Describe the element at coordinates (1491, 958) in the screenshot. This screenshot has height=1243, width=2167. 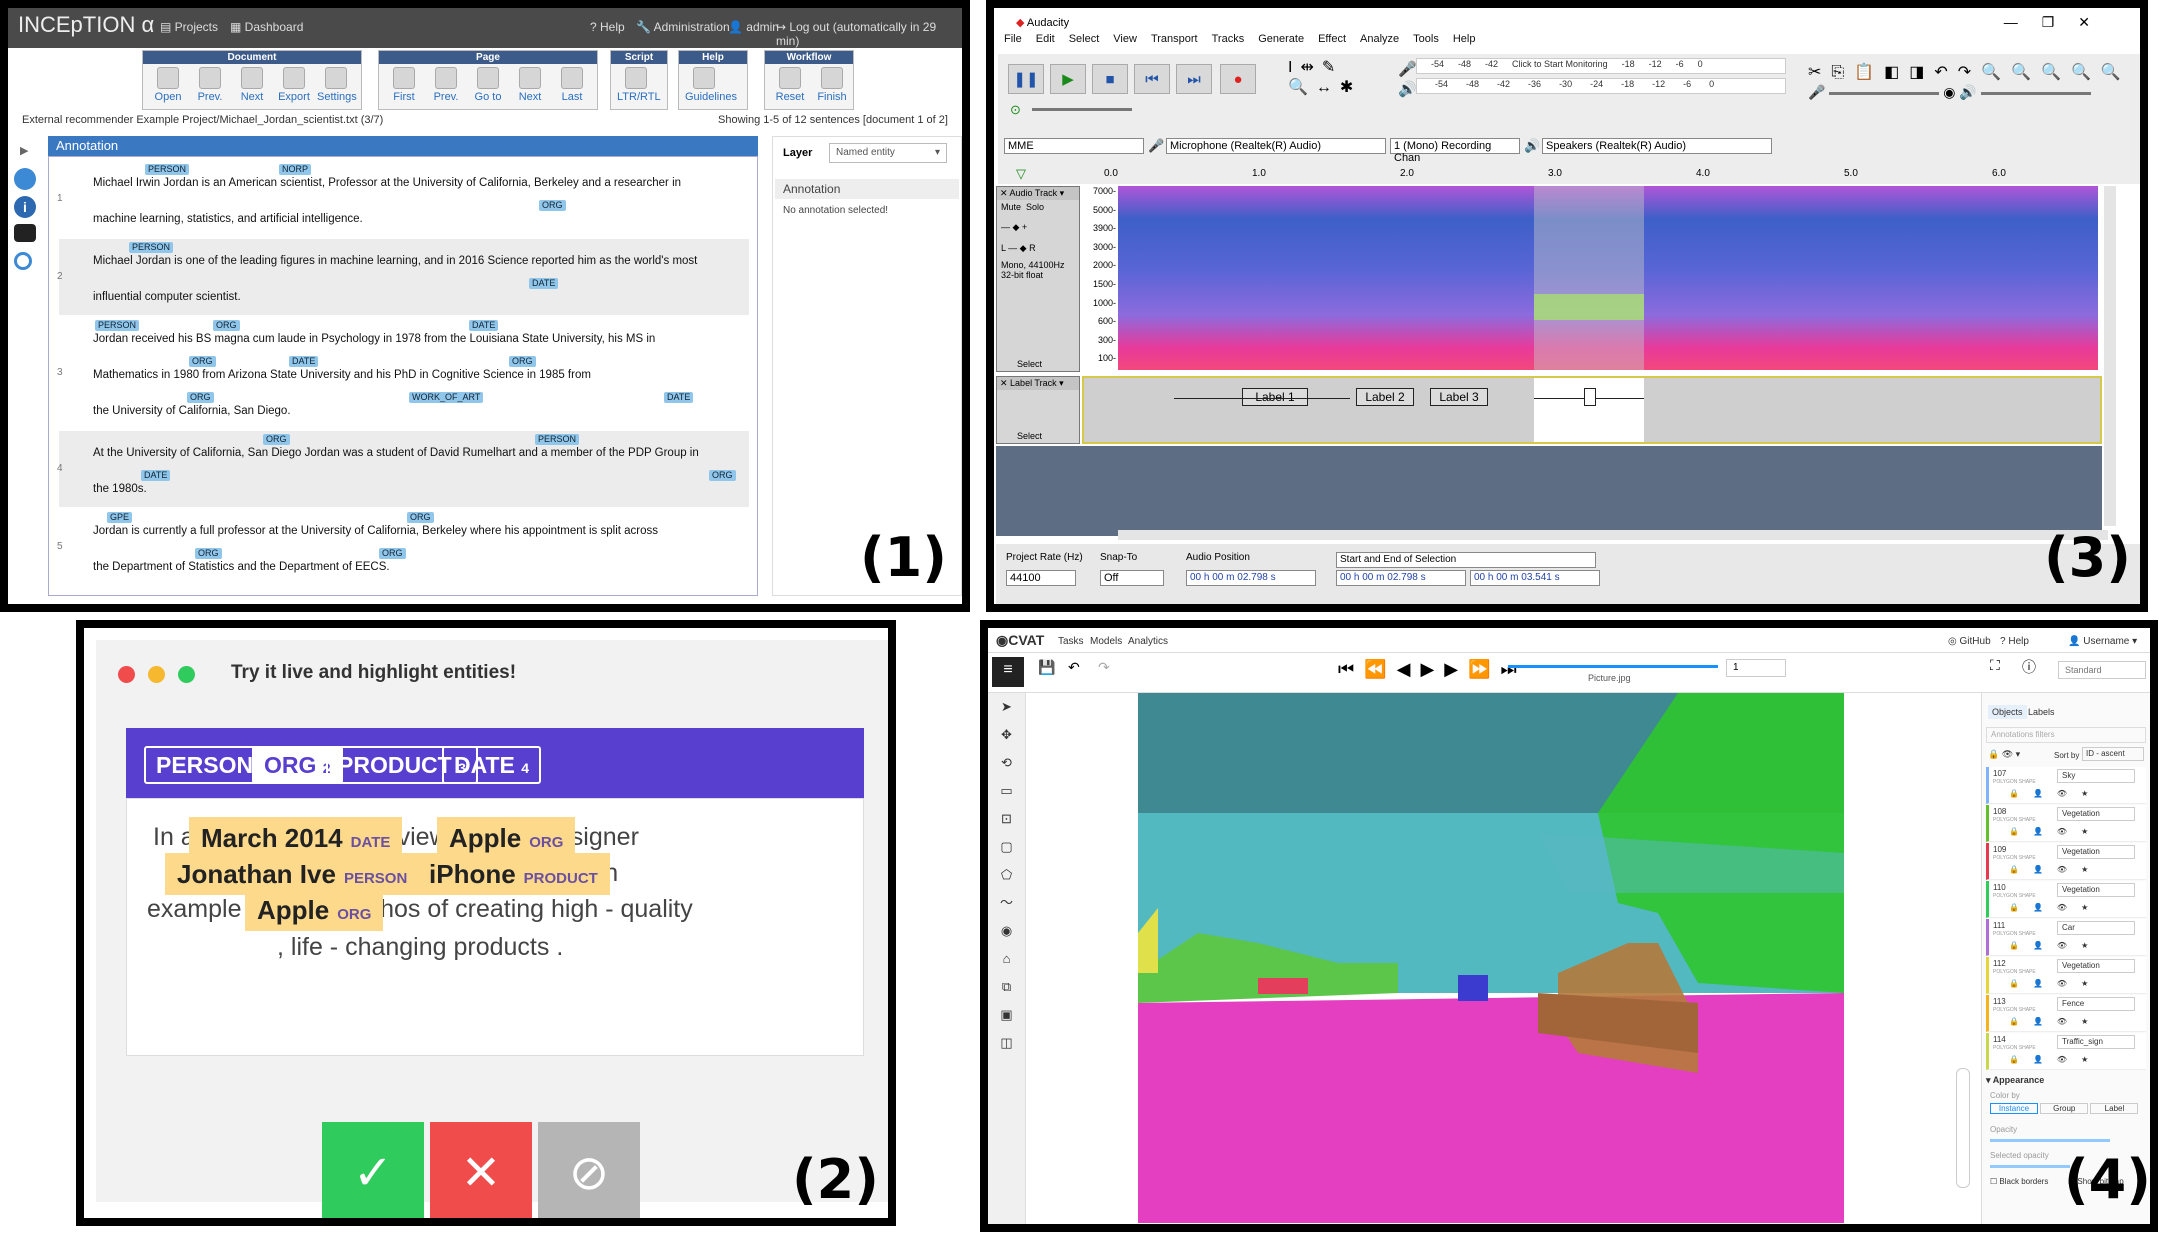
I see `image-canvas` at that location.